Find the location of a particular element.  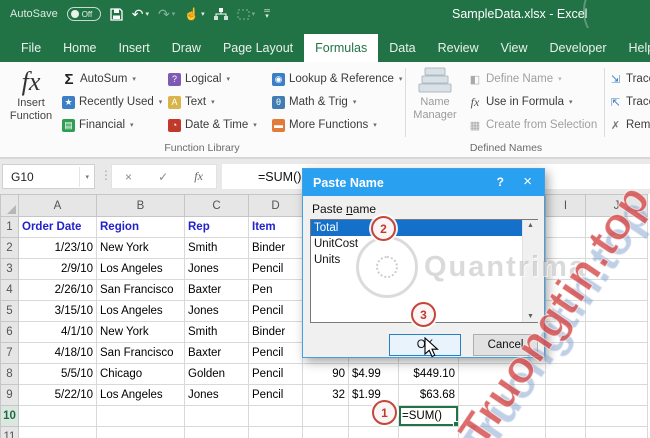

cell-D11 is located at coordinates (275, 432).